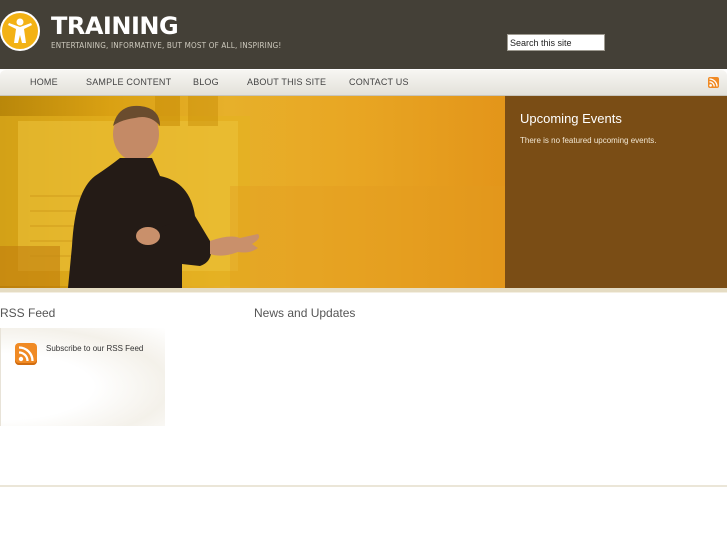  What do you see at coordinates (206, 82) in the screenshot?
I see `nav-item-blog: BLOG` at bounding box center [206, 82].